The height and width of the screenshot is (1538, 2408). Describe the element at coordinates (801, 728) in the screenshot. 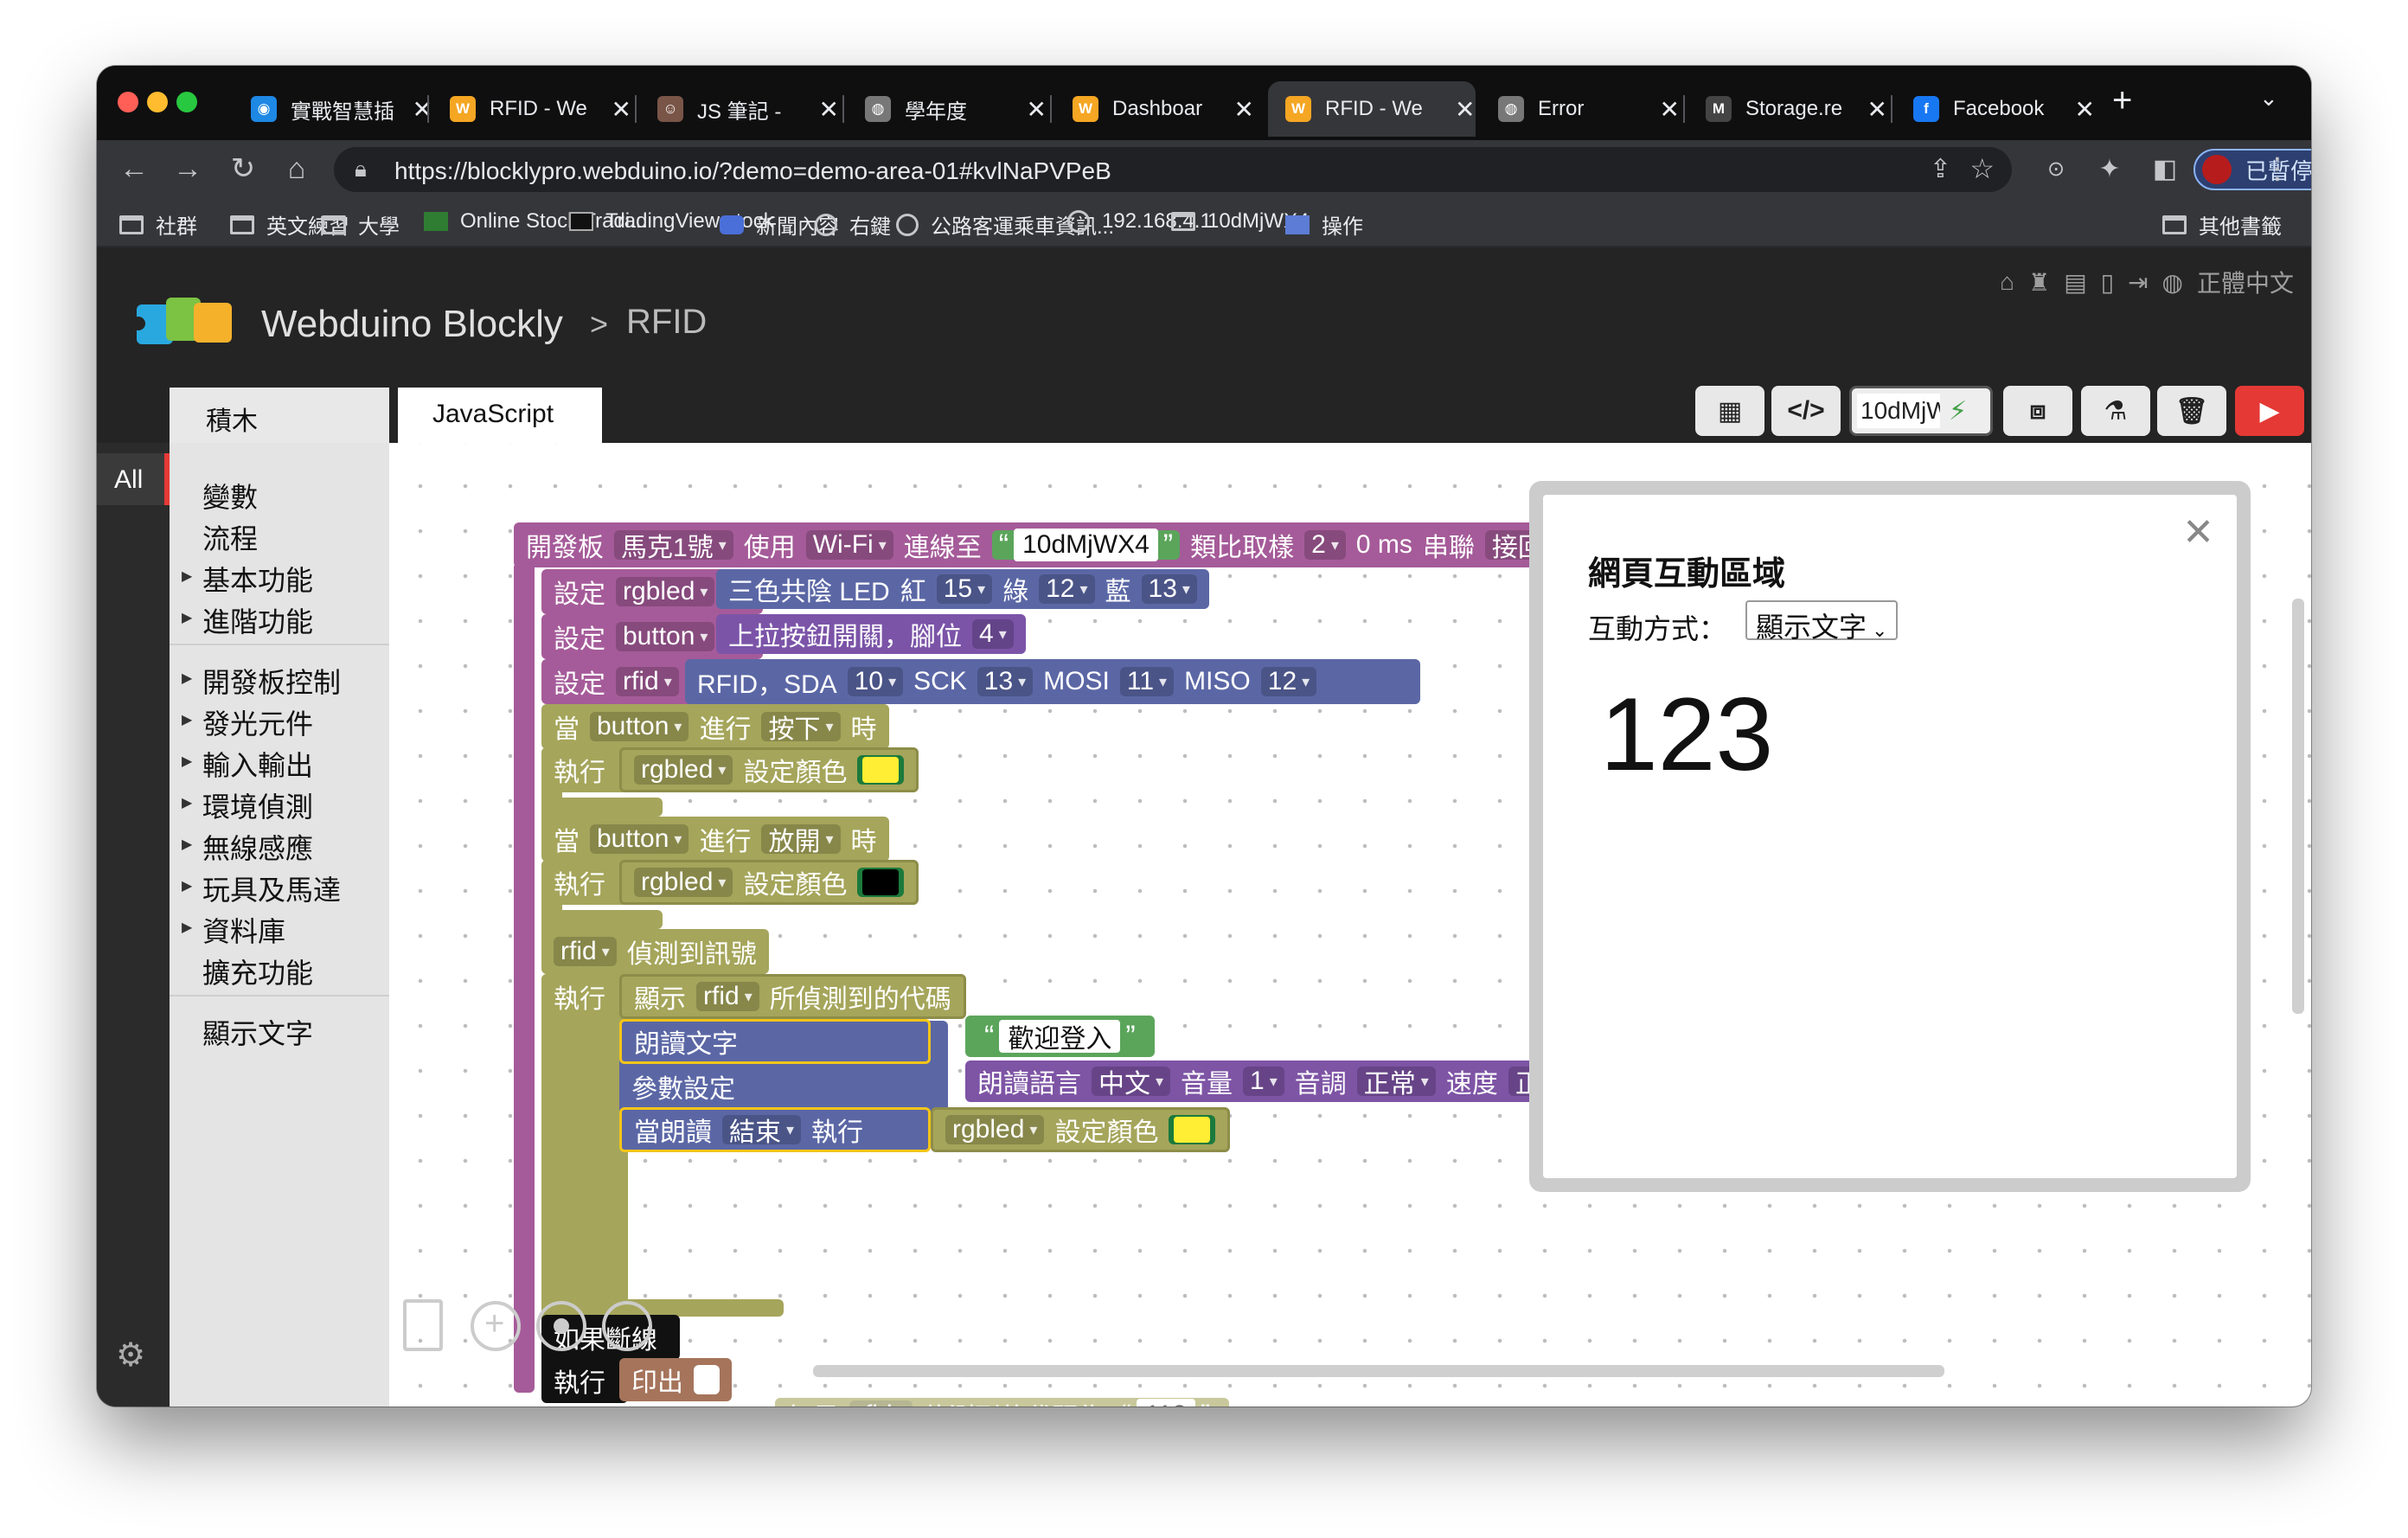

I see `block-dropdown: 按下` at that location.